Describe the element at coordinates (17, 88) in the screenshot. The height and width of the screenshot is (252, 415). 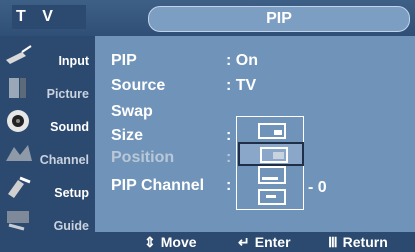
I see `picture-icon` at that location.